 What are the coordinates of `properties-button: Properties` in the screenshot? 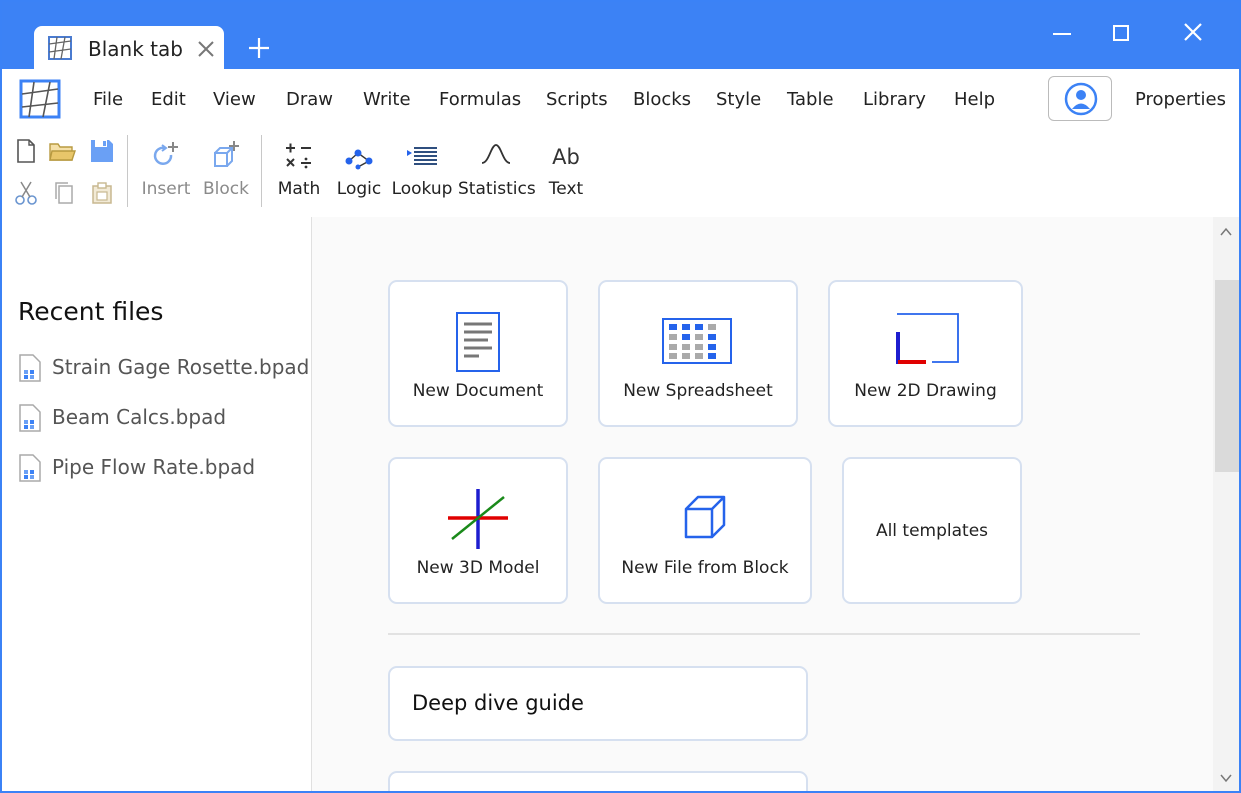 It's located at (1180, 99).